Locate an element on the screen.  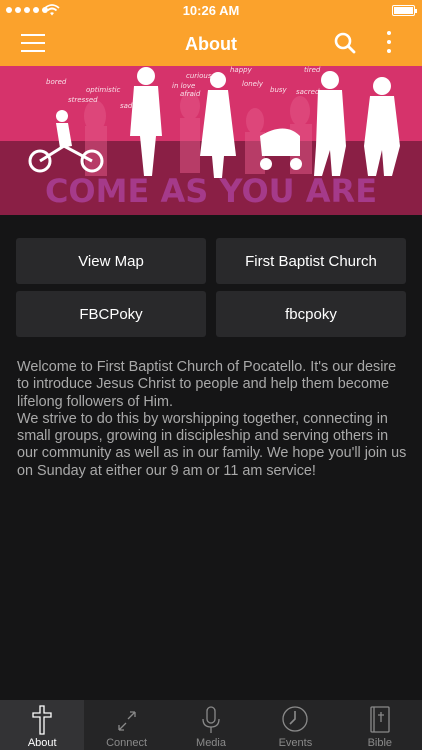
banner-word: tired is located at coordinates (312, 70).